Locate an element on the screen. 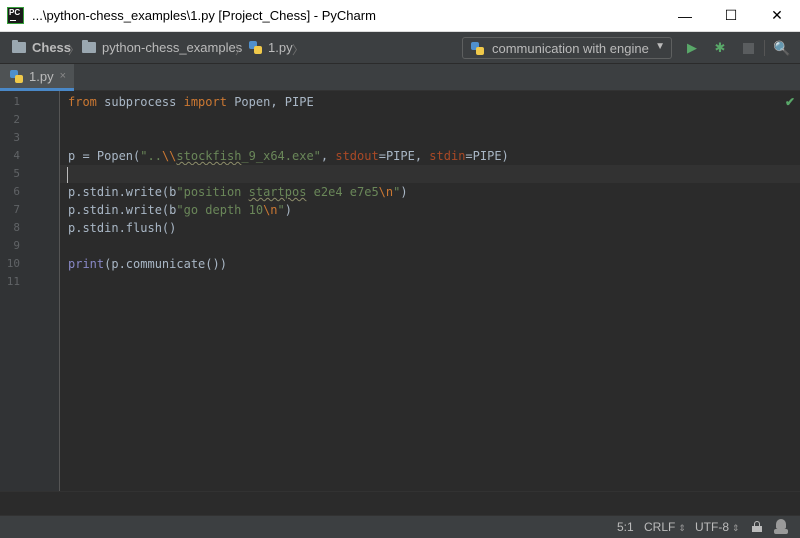 This screenshot has width=800, height=538. run-configuration-dropdown: communication with engine ▼ is located at coordinates (567, 48).